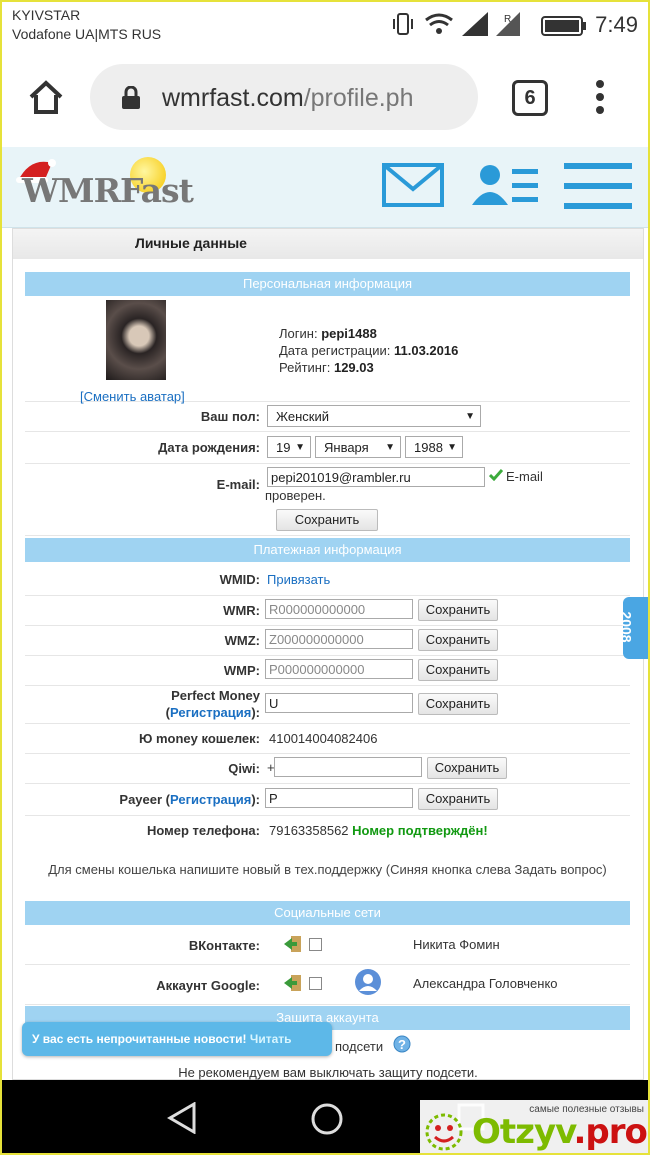 The image size is (650, 1155). Describe the element at coordinates (456, 944) in the screenshot. I see `vk-name: Никита Фомин` at that location.